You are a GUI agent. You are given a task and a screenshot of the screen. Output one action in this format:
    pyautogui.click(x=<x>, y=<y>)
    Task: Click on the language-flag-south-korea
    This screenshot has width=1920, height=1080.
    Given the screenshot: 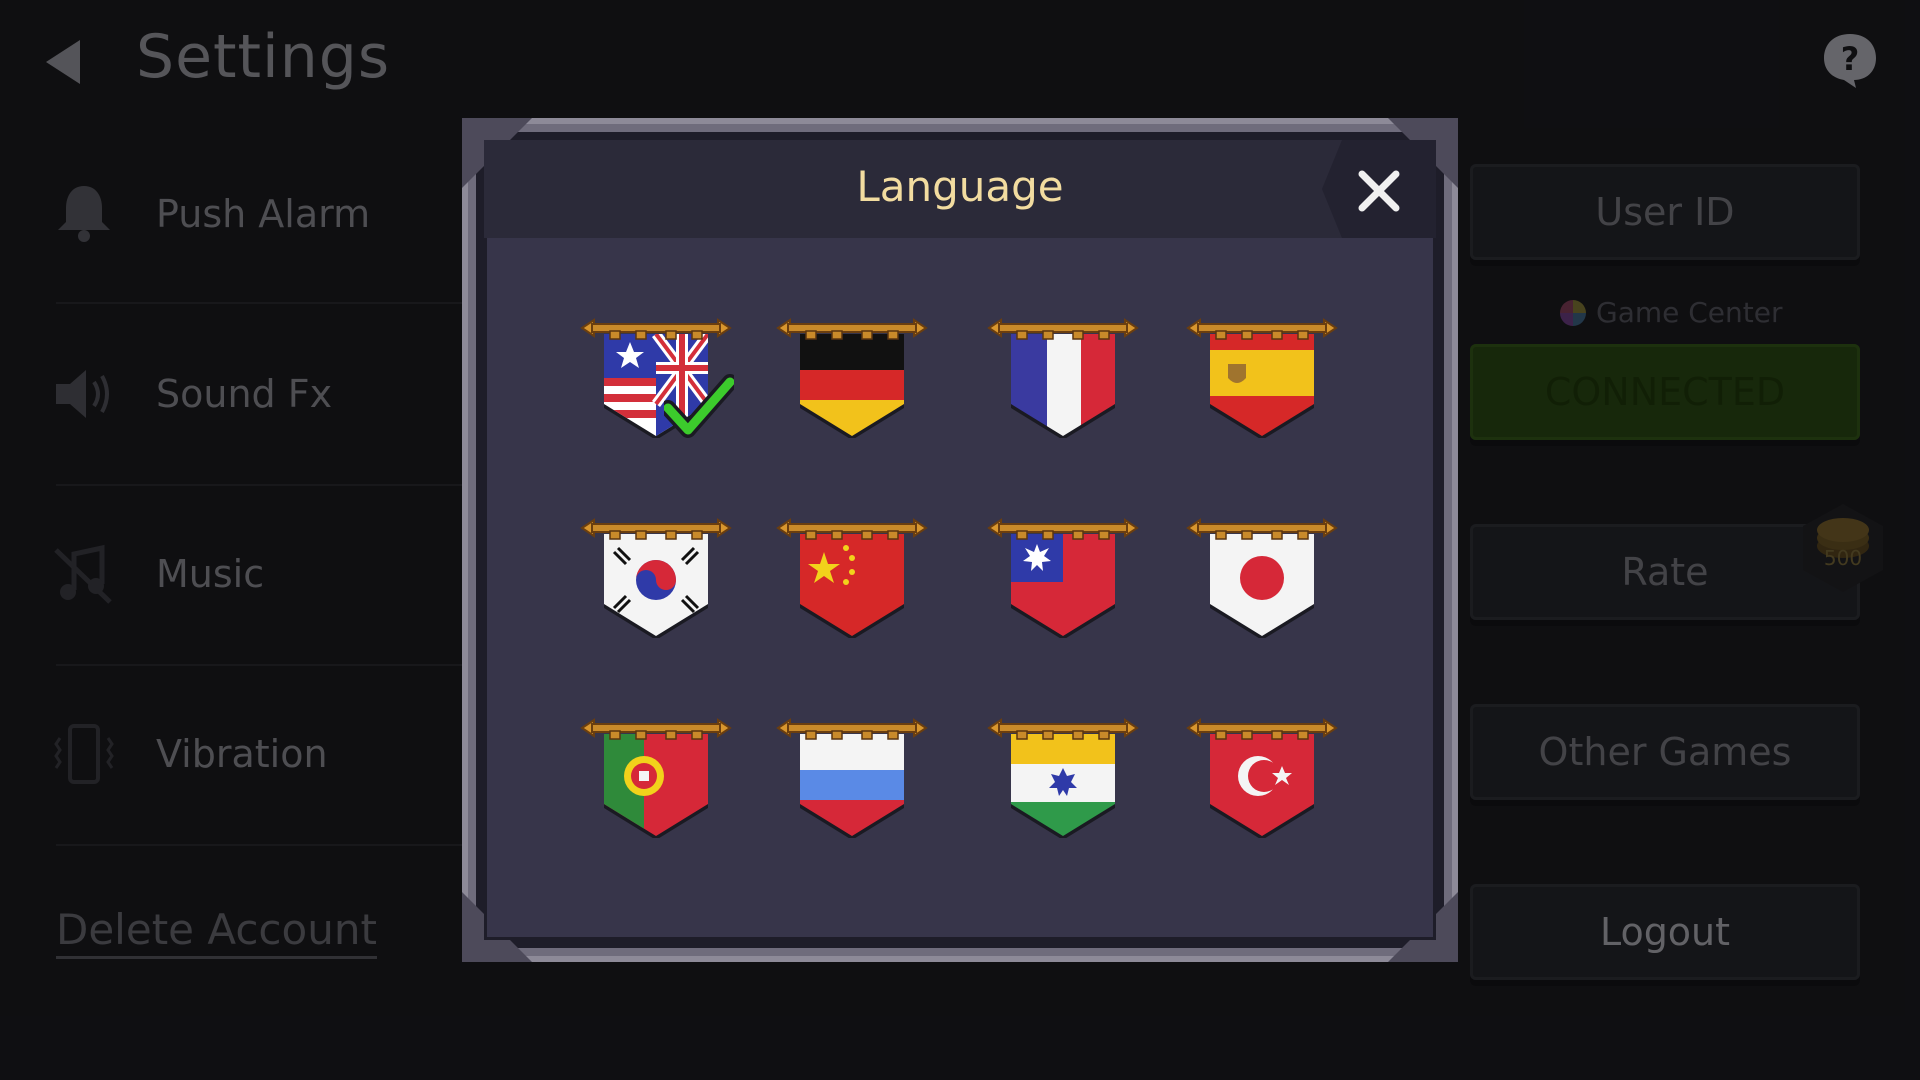 What is the action you would take?
    pyautogui.click(x=656, y=578)
    